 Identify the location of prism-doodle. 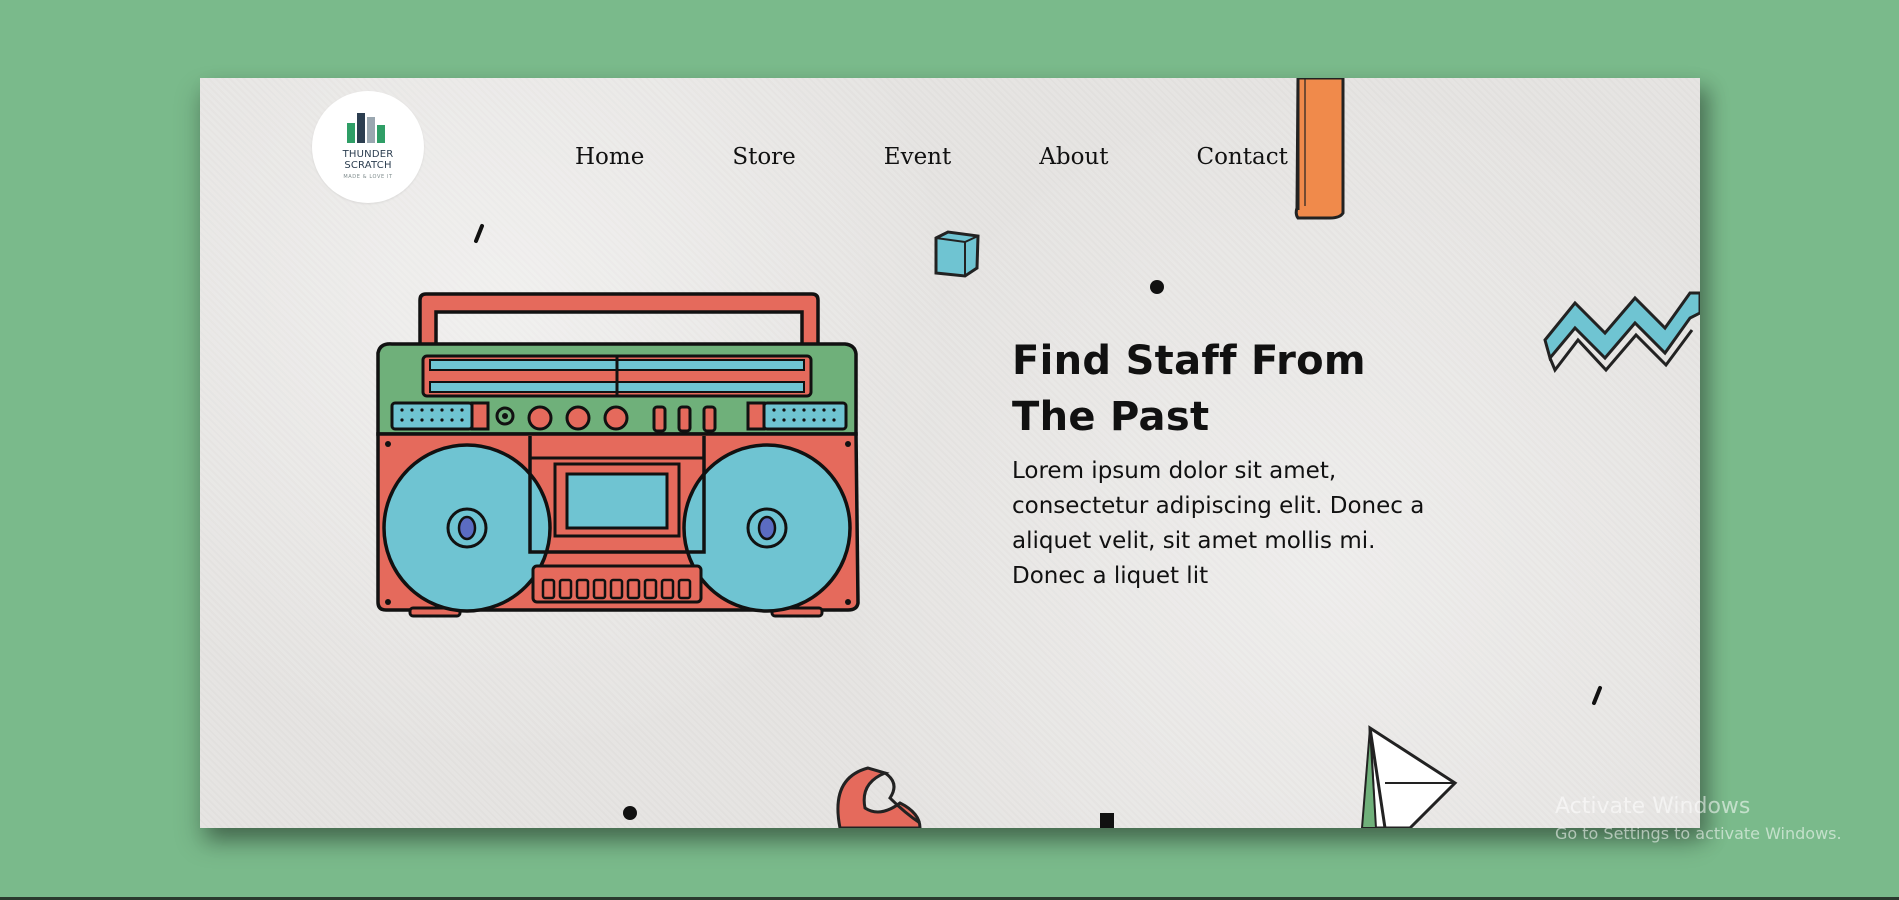
(1409, 776).